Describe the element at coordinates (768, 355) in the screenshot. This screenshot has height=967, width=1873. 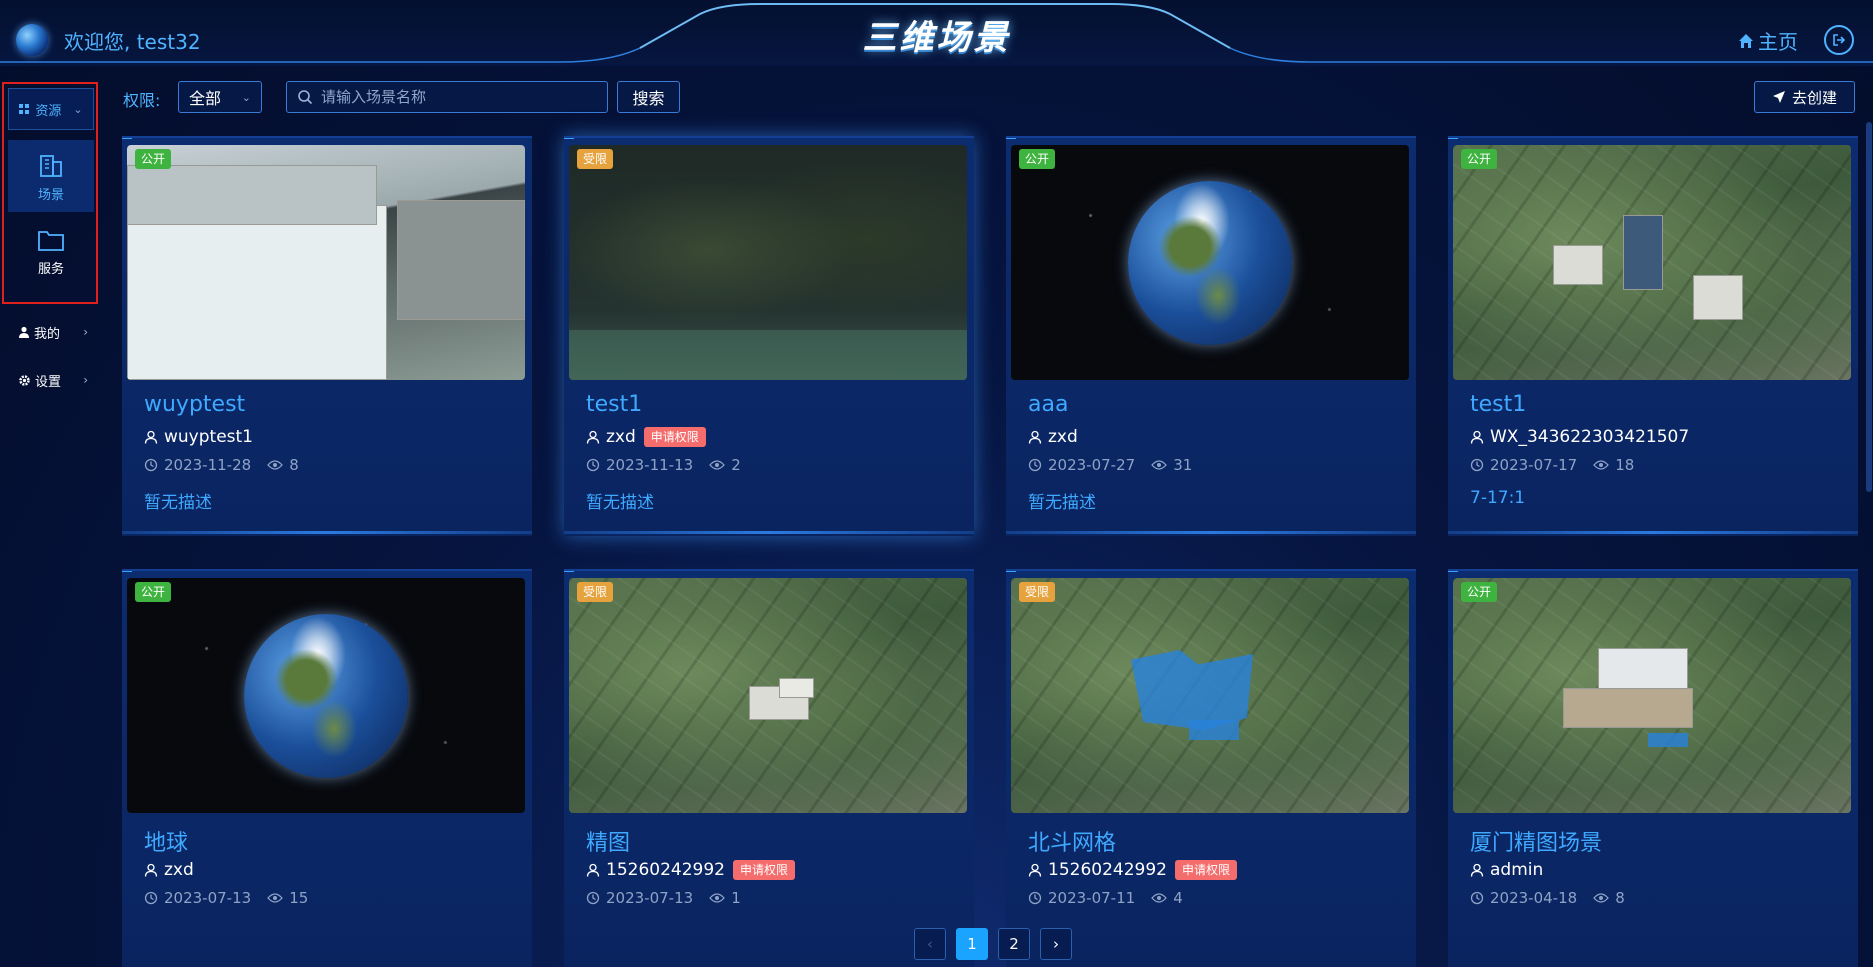
I see `map-overlay` at that location.